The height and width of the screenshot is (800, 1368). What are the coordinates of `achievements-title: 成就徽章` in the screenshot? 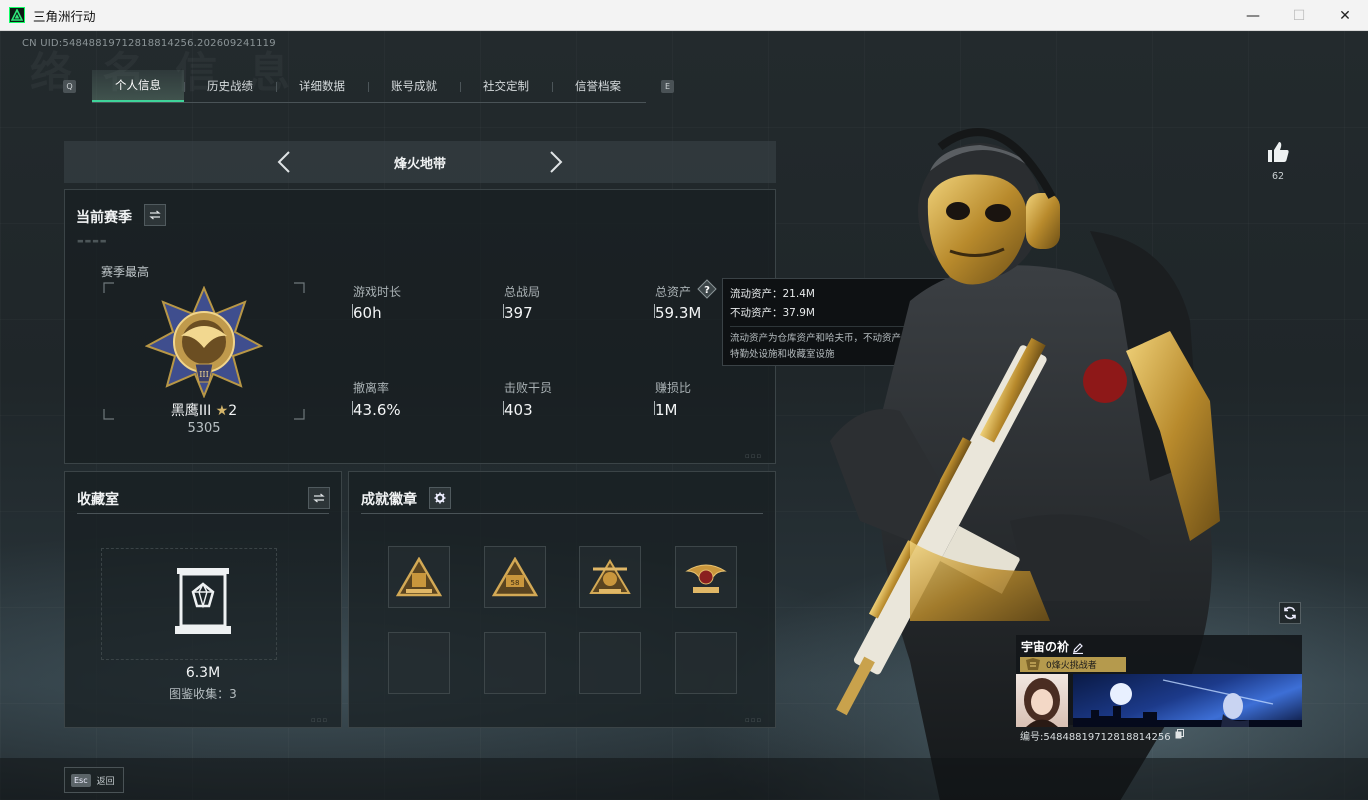 It's located at (389, 500).